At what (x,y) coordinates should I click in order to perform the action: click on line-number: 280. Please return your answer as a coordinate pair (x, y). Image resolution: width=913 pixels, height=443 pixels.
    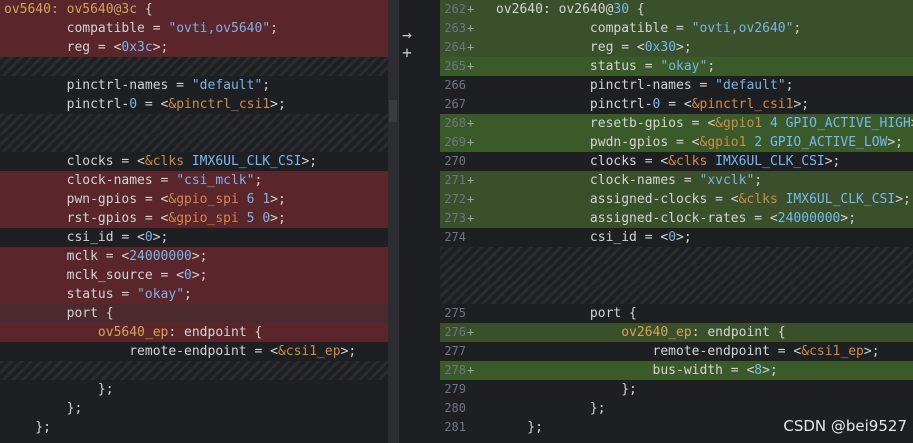
    Looking at the image, I should click on (455, 408).